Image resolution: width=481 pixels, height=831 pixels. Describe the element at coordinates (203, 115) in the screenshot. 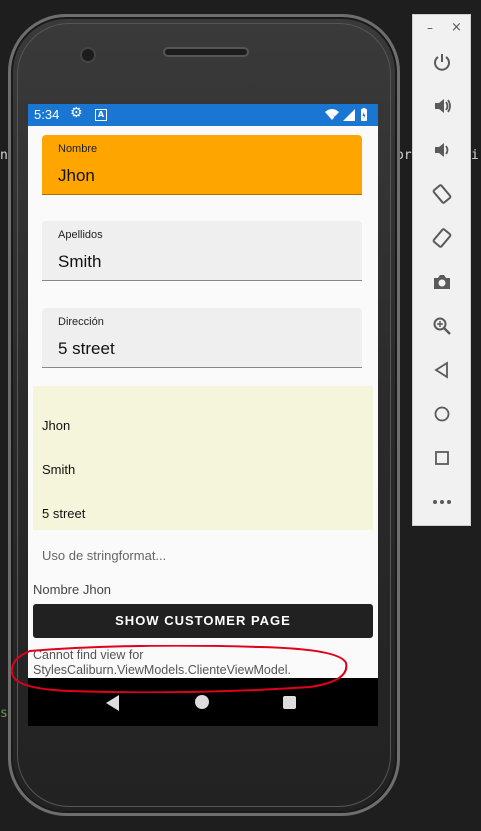

I see `status-bar: 5:34 ⚙ A x` at that location.